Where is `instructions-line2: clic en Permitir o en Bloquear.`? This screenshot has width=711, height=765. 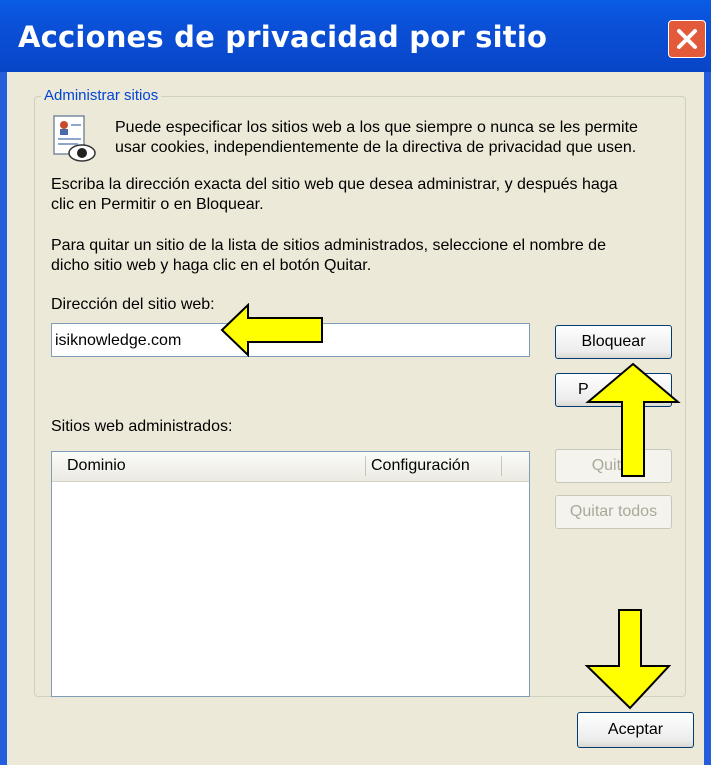 instructions-line2: clic en Permitir o en Bloquear. is located at coordinates (157, 204).